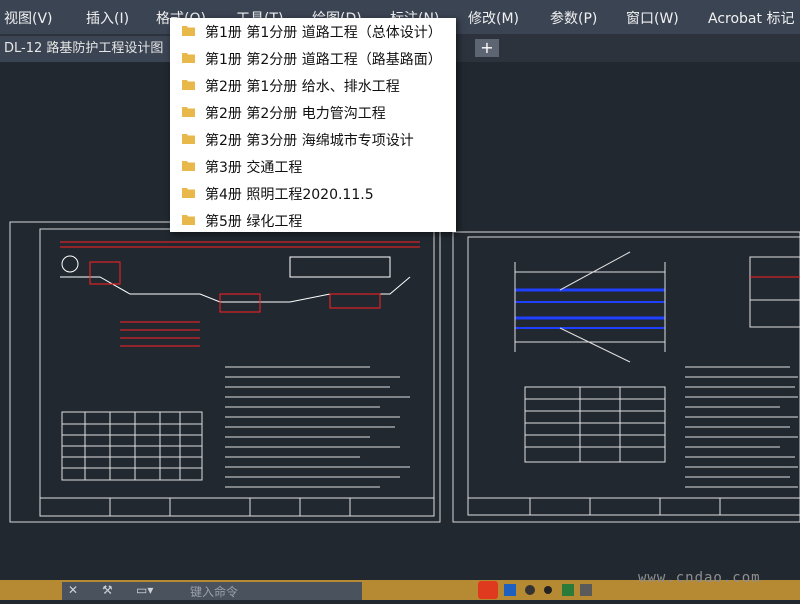 This screenshot has width=800, height=604. Describe the element at coordinates (487, 48) in the screenshot. I see `add-tab-button: +` at that location.